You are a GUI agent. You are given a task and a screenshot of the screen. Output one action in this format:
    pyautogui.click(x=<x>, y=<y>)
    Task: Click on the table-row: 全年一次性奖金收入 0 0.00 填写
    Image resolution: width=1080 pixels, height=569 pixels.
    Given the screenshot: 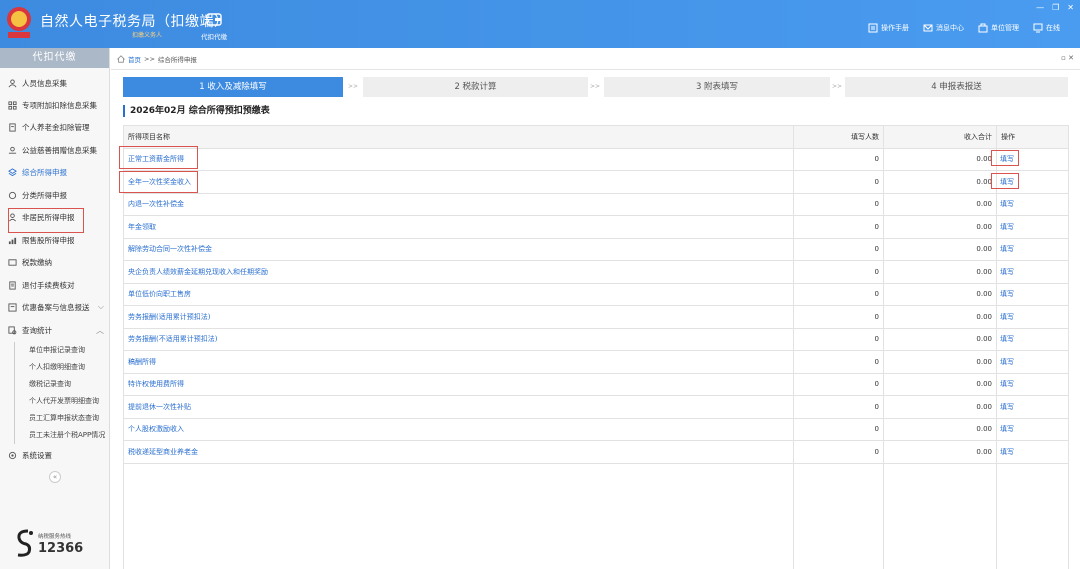 What is the action you would take?
    pyautogui.click(x=596, y=182)
    